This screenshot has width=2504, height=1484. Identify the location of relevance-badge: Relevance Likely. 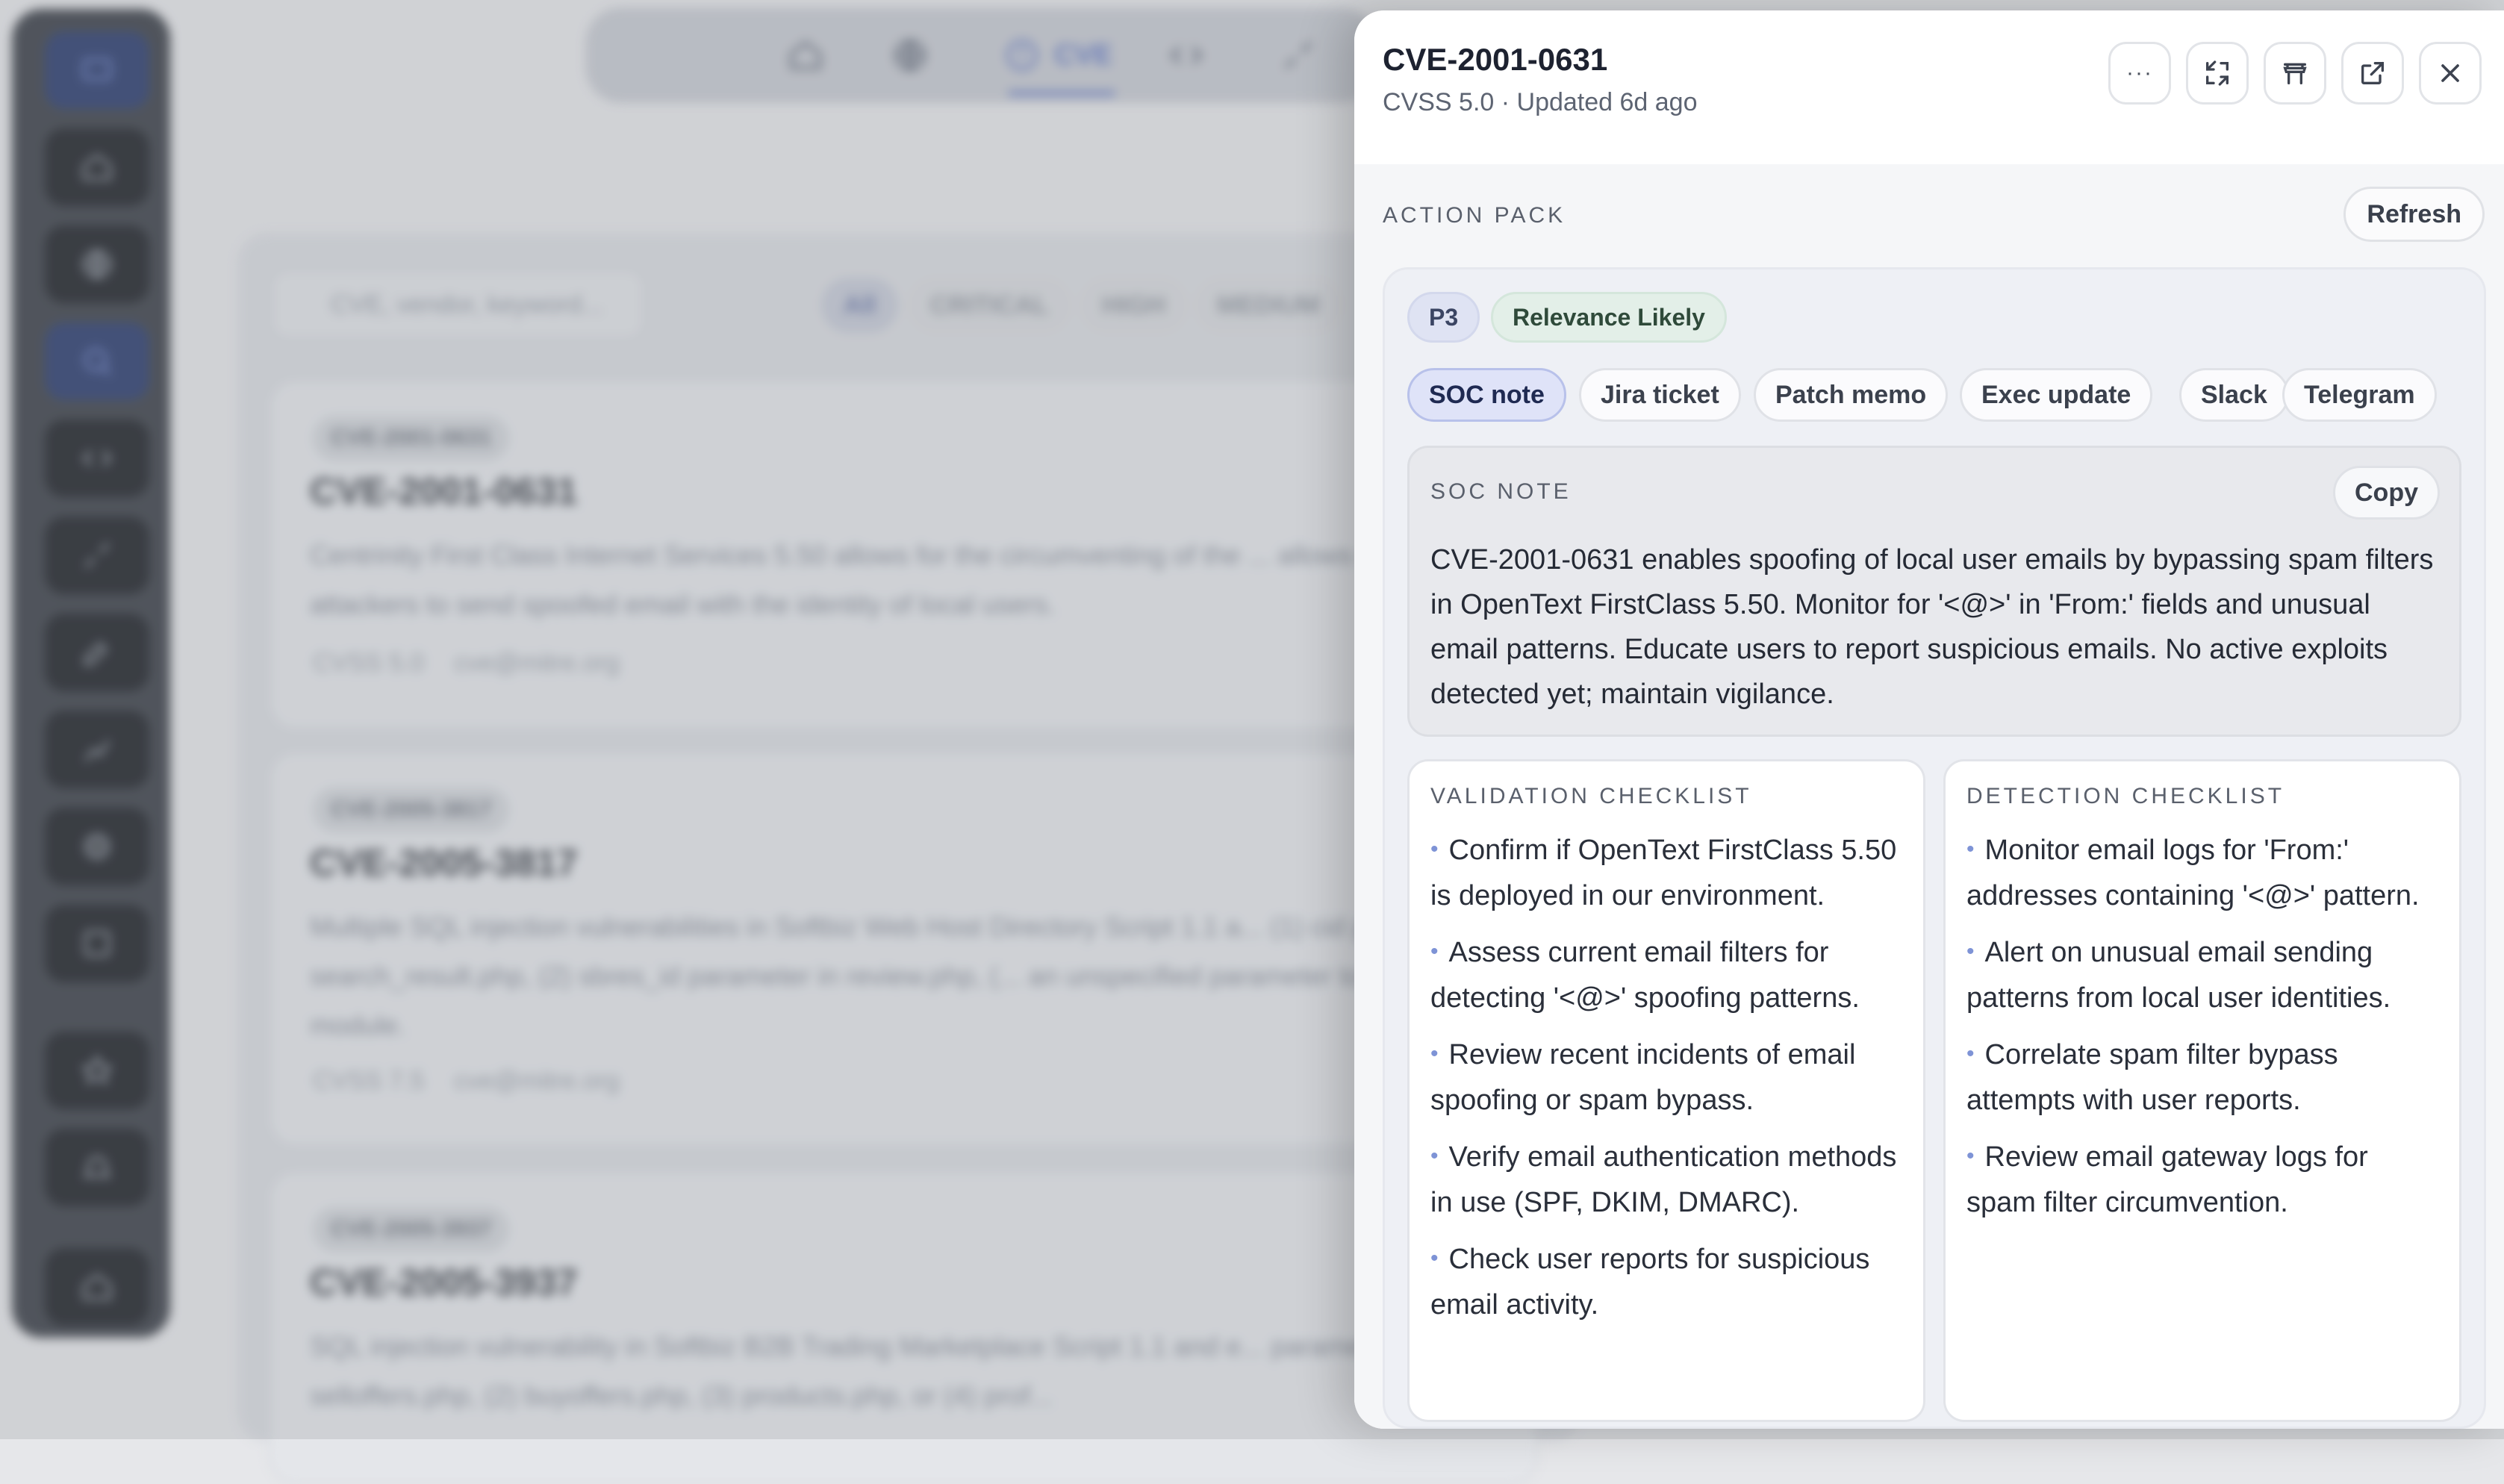
(1609, 317).